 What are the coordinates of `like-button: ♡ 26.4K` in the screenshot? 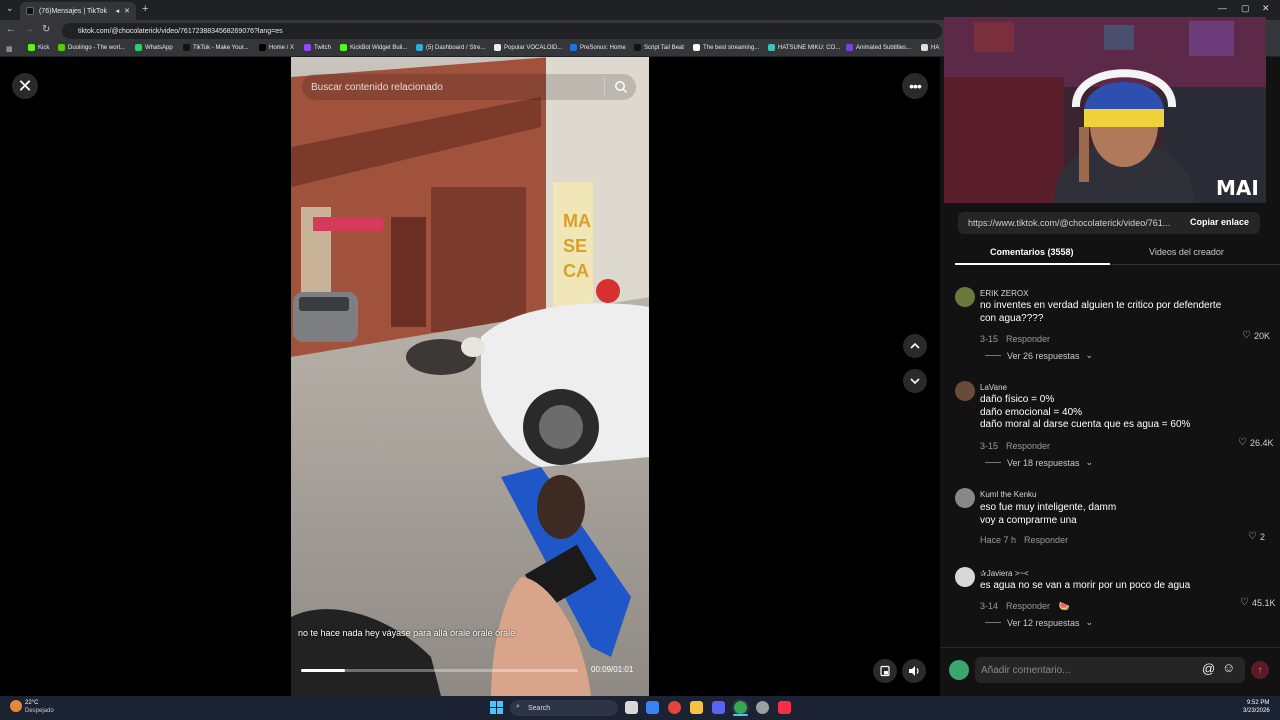 It's located at (1256, 442).